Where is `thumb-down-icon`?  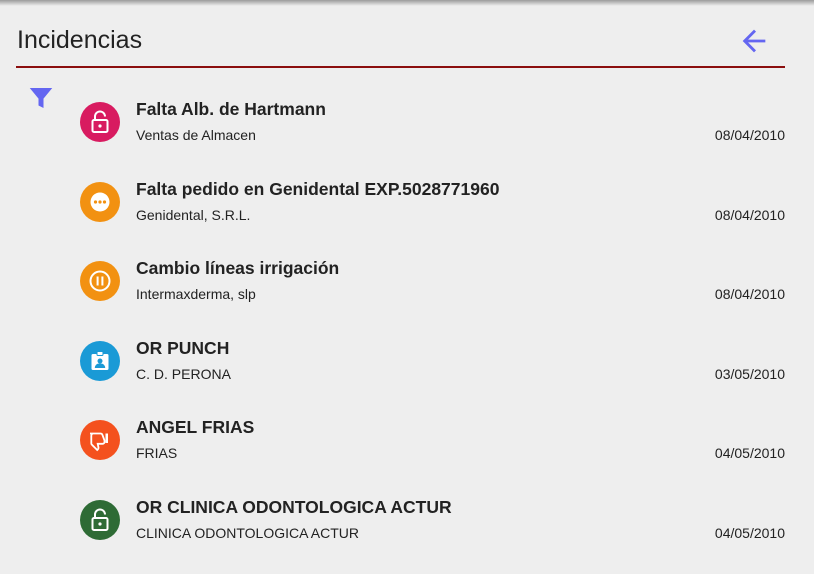
thumb-down-icon is located at coordinates (99, 442).